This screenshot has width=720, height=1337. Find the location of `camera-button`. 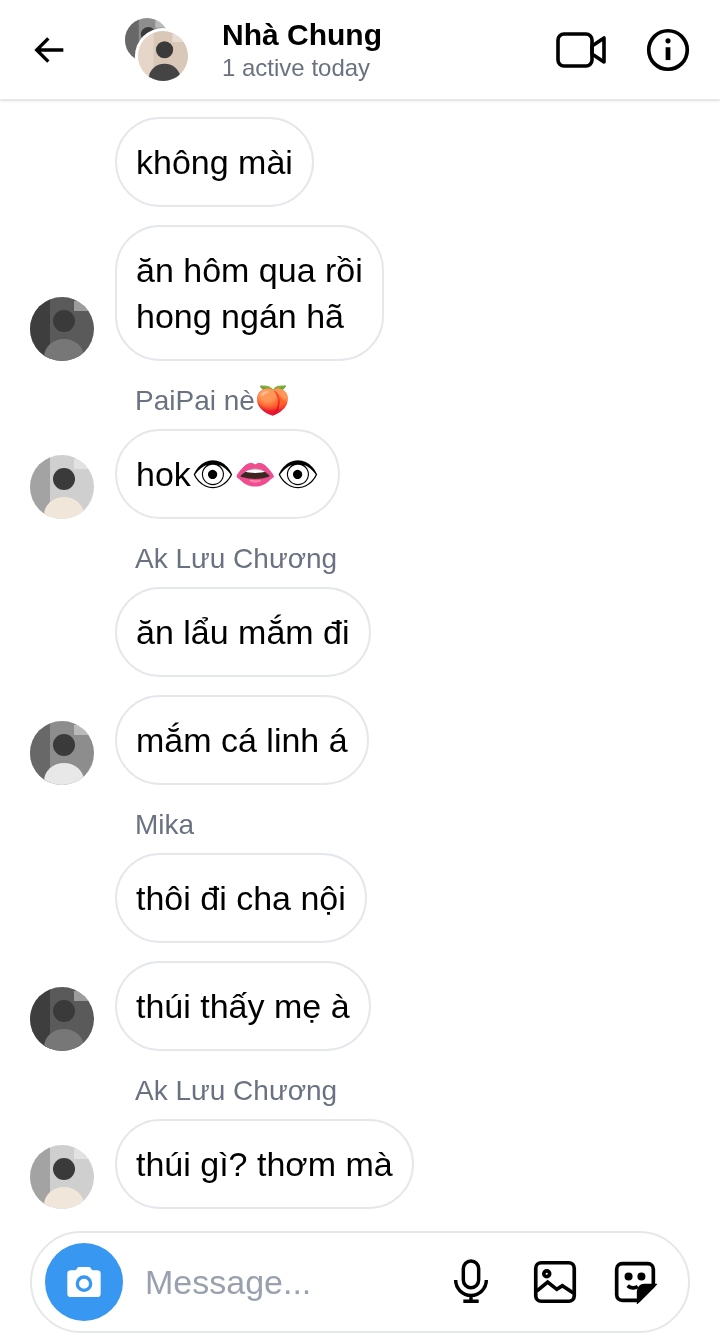

camera-button is located at coordinates (84, 1282).